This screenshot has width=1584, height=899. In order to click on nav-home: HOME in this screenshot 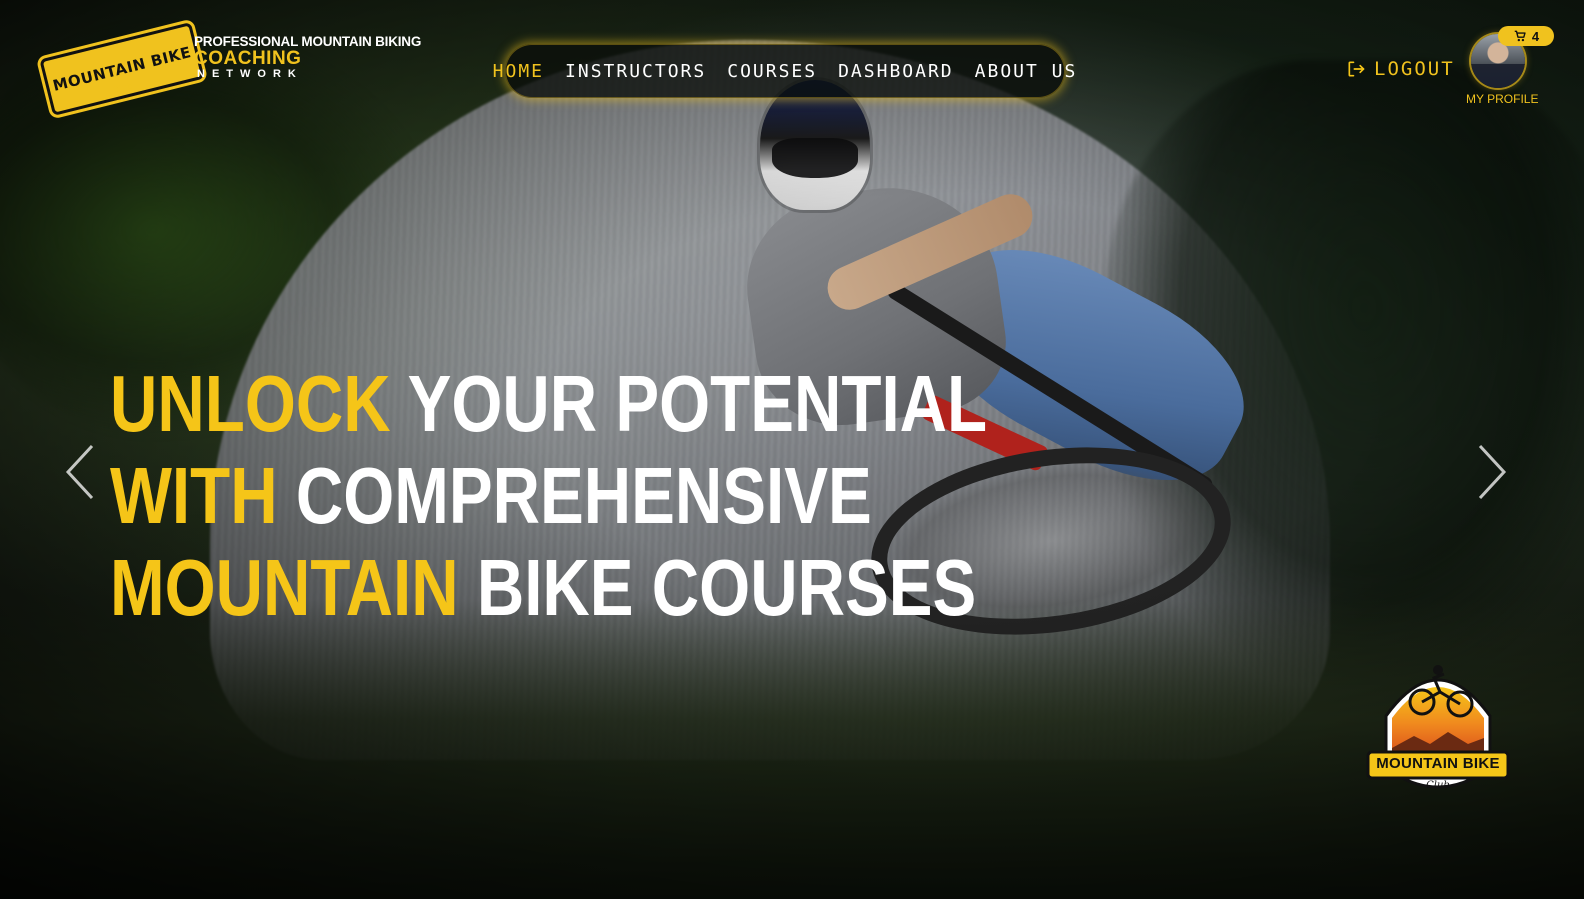, I will do `click(518, 71)`.